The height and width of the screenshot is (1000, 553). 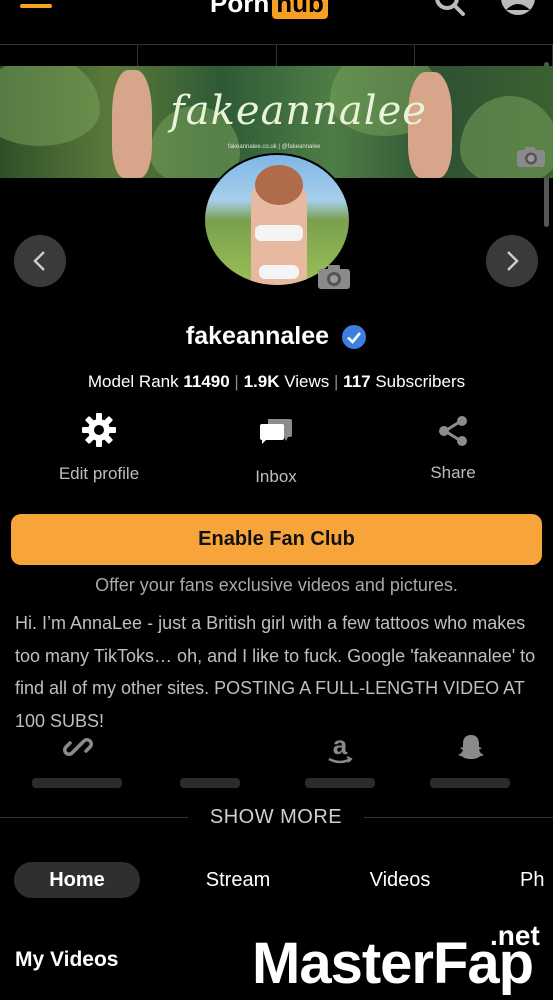 What do you see at coordinates (276, 451) in the screenshot?
I see `inbox-button: Inbox` at bounding box center [276, 451].